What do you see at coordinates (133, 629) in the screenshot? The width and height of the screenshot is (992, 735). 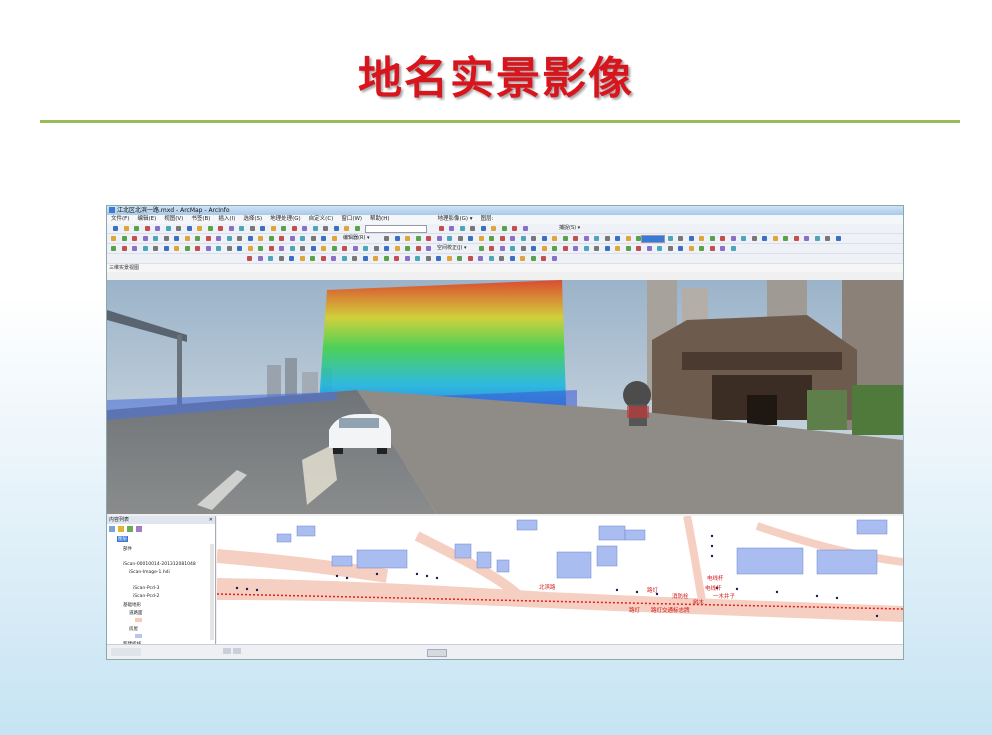 I see `toc-item-house: 房屋` at bounding box center [133, 629].